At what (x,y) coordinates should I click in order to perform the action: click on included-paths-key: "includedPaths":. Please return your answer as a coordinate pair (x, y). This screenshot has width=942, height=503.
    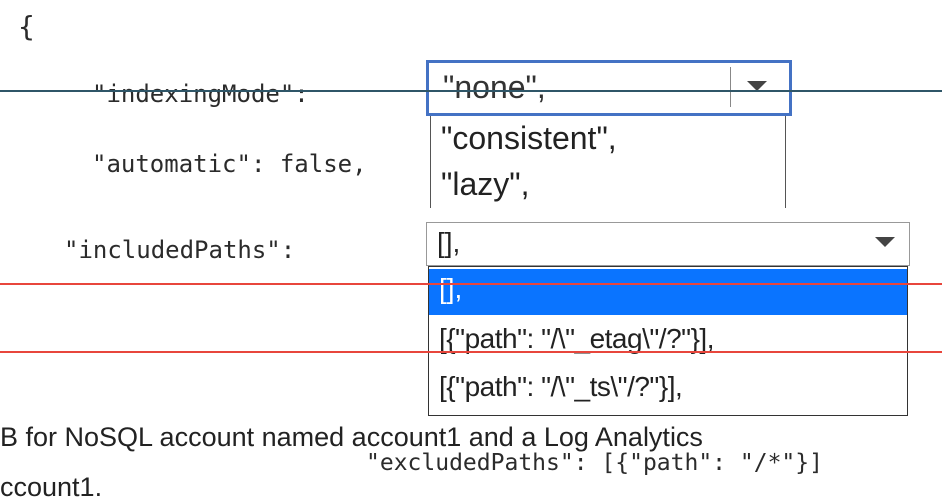
    Looking at the image, I should click on (180, 250).